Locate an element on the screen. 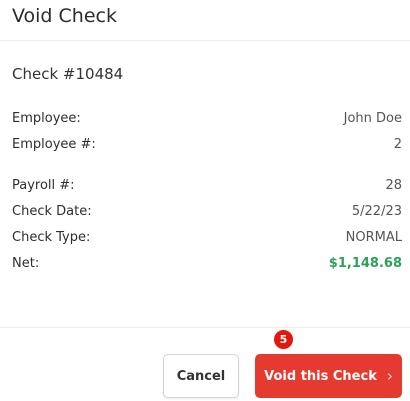 The width and height of the screenshot is (410, 401). void-check-button: Void this Check › is located at coordinates (328, 376).